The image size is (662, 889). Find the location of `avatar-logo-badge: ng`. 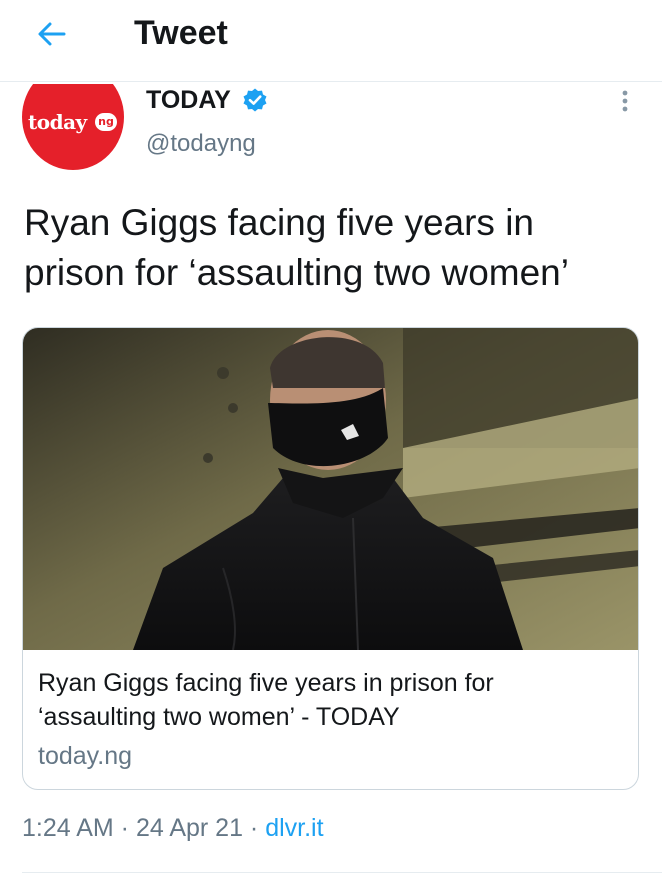

avatar-logo-badge: ng is located at coordinates (106, 122).